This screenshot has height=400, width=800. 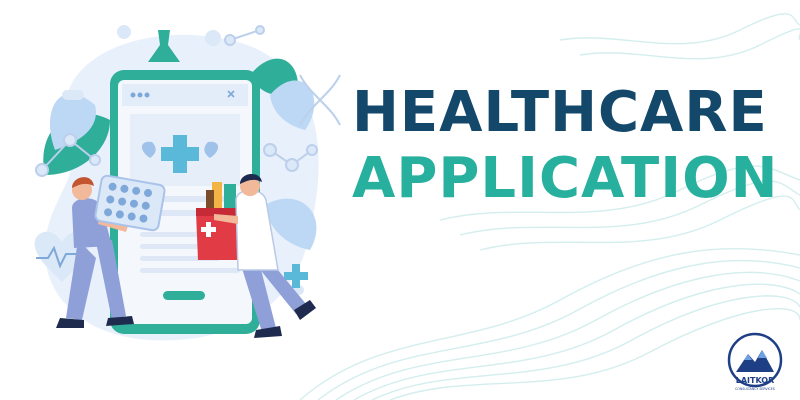 What do you see at coordinates (755, 380) in the screenshot?
I see `logo-name: LAITKOR` at bounding box center [755, 380].